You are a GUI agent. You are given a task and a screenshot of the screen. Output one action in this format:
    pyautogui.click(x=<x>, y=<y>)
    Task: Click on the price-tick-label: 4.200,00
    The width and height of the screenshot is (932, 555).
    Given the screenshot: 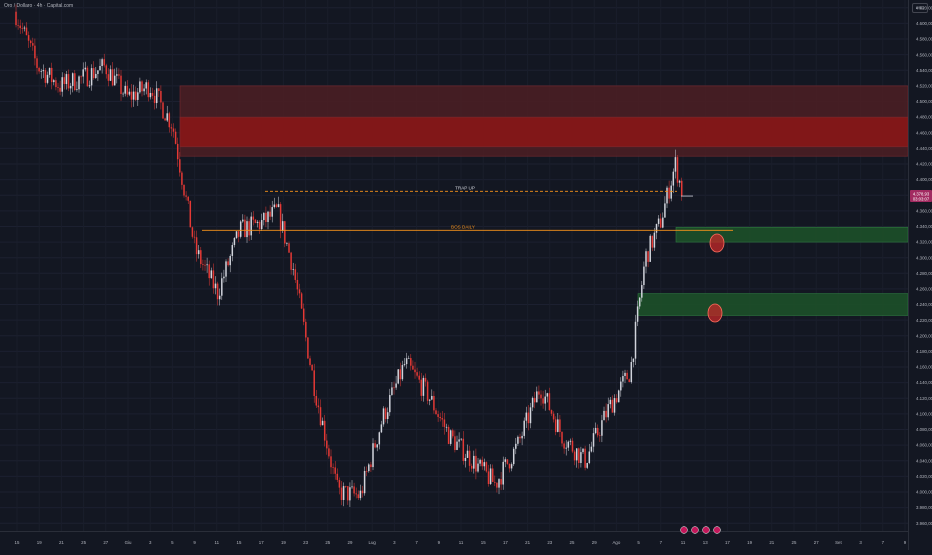 What is the action you would take?
    pyautogui.click(x=924, y=335)
    